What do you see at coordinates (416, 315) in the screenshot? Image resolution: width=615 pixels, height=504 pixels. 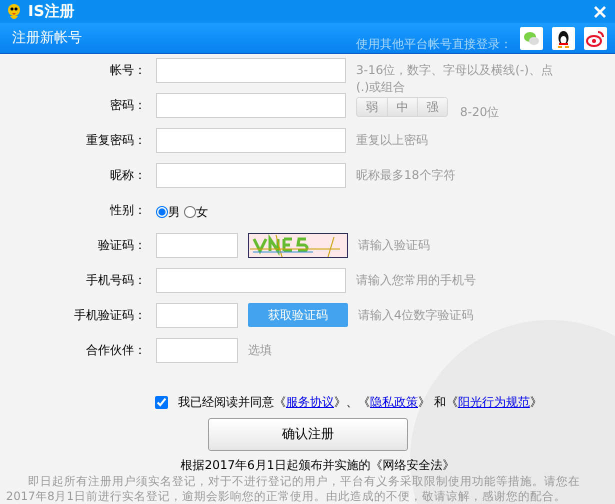 I see `hint-text: 请输入4位数字验证码` at bounding box center [416, 315].